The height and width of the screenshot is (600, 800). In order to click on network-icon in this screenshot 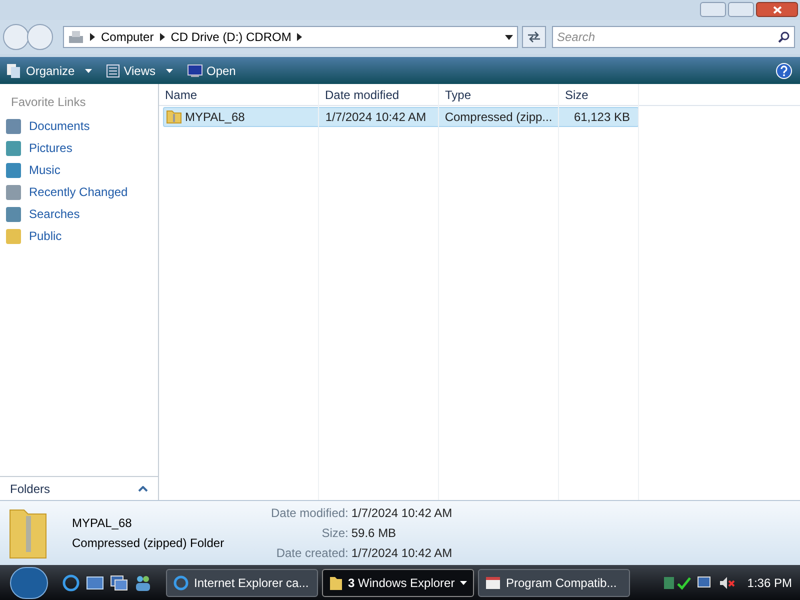, I will do `click(677, 582)`.